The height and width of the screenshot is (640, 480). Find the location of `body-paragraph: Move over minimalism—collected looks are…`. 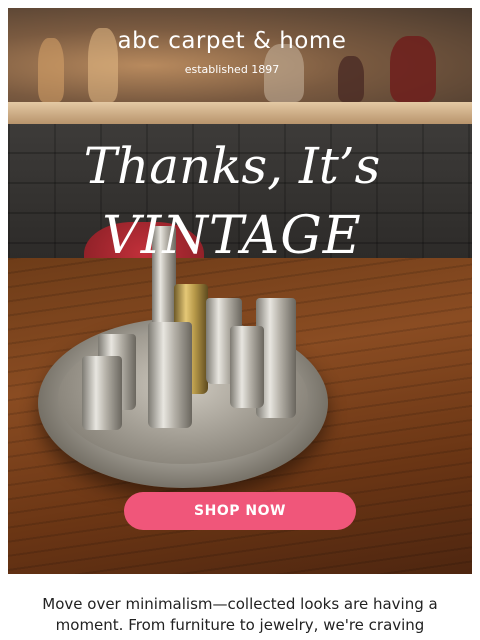

body-paragraph: Move over minimalism—collected looks are… is located at coordinates (240, 614).